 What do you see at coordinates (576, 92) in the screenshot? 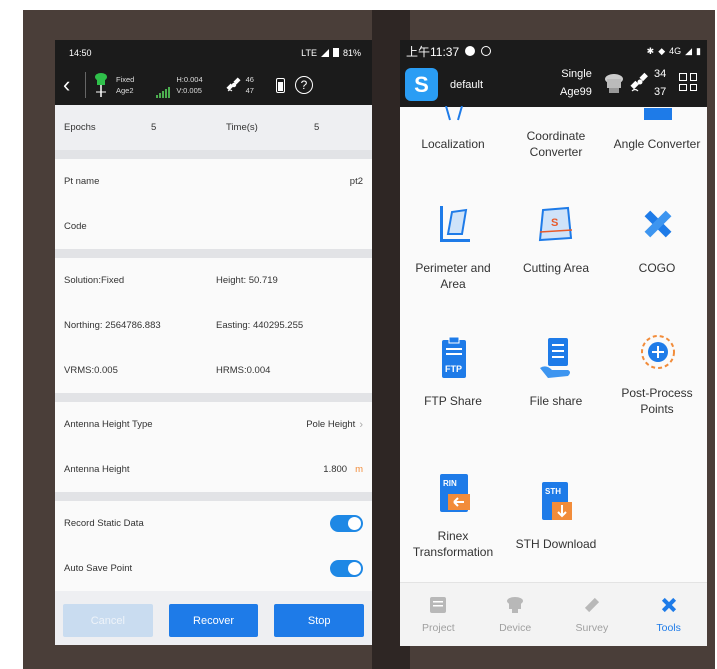
I see `age-status: Age99` at bounding box center [576, 92].